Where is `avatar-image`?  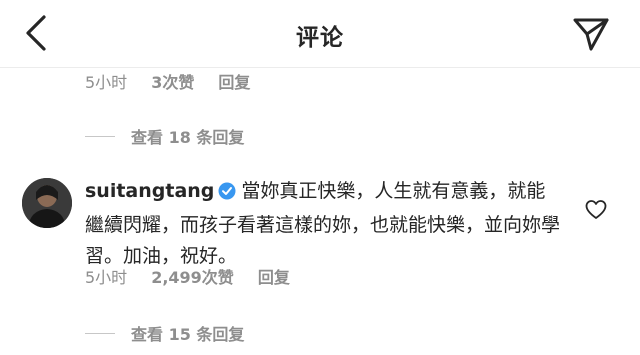 avatar-image is located at coordinates (47, 203).